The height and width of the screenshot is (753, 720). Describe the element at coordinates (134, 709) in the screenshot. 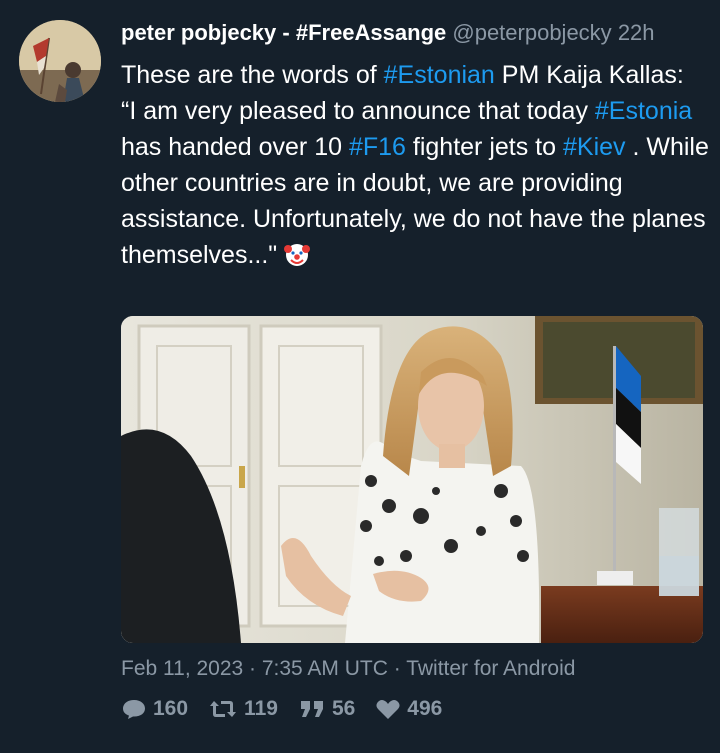

I see `reply-icon` at that location.